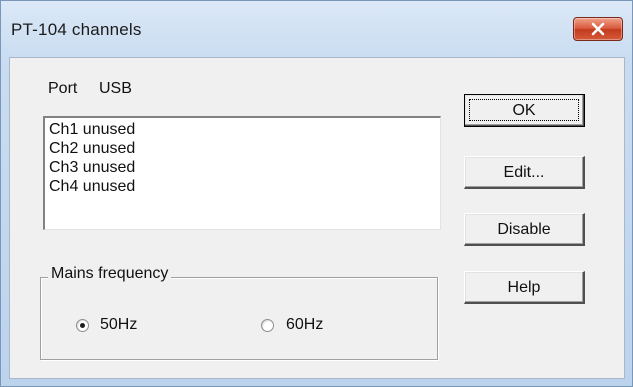 The height and width of the screenshot is (387, 633). Describe the element at coordinates (92, 186) in the screenshot. I see `list-item: Ch4 unused` at that location.